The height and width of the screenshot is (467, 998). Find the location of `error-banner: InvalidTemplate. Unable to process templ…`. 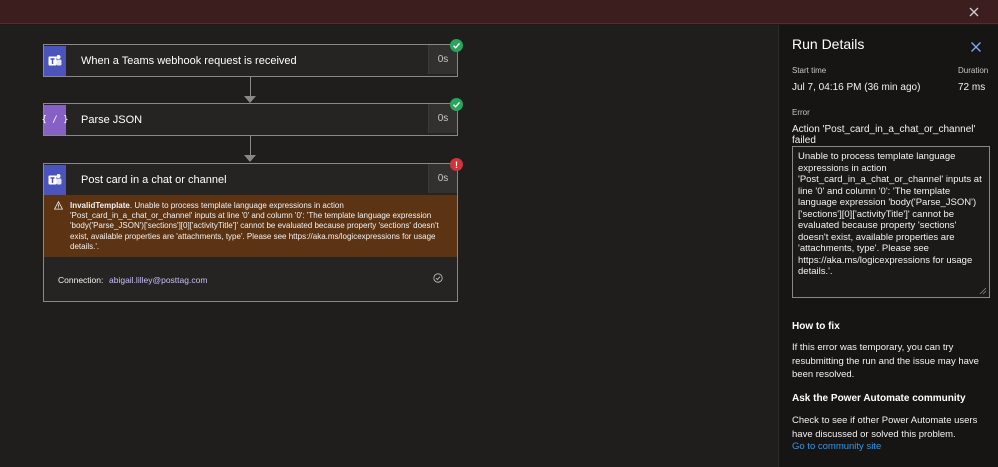

error-banner: InvalidTemplate. Unable to process templ… is located at coordinates (250, 226).